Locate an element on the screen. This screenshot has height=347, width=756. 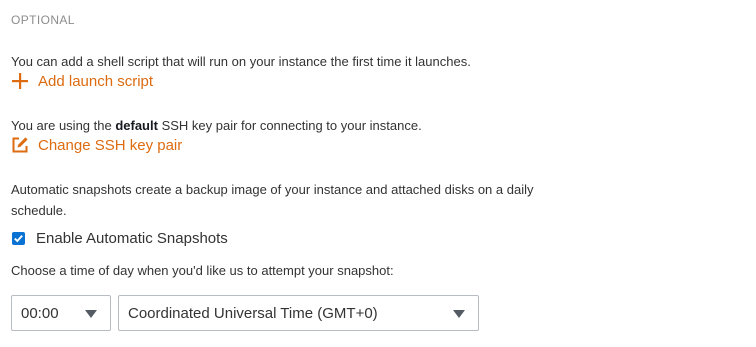
change-ssh-key-link: Change SSH key pair is located at coordinates (96, 145).